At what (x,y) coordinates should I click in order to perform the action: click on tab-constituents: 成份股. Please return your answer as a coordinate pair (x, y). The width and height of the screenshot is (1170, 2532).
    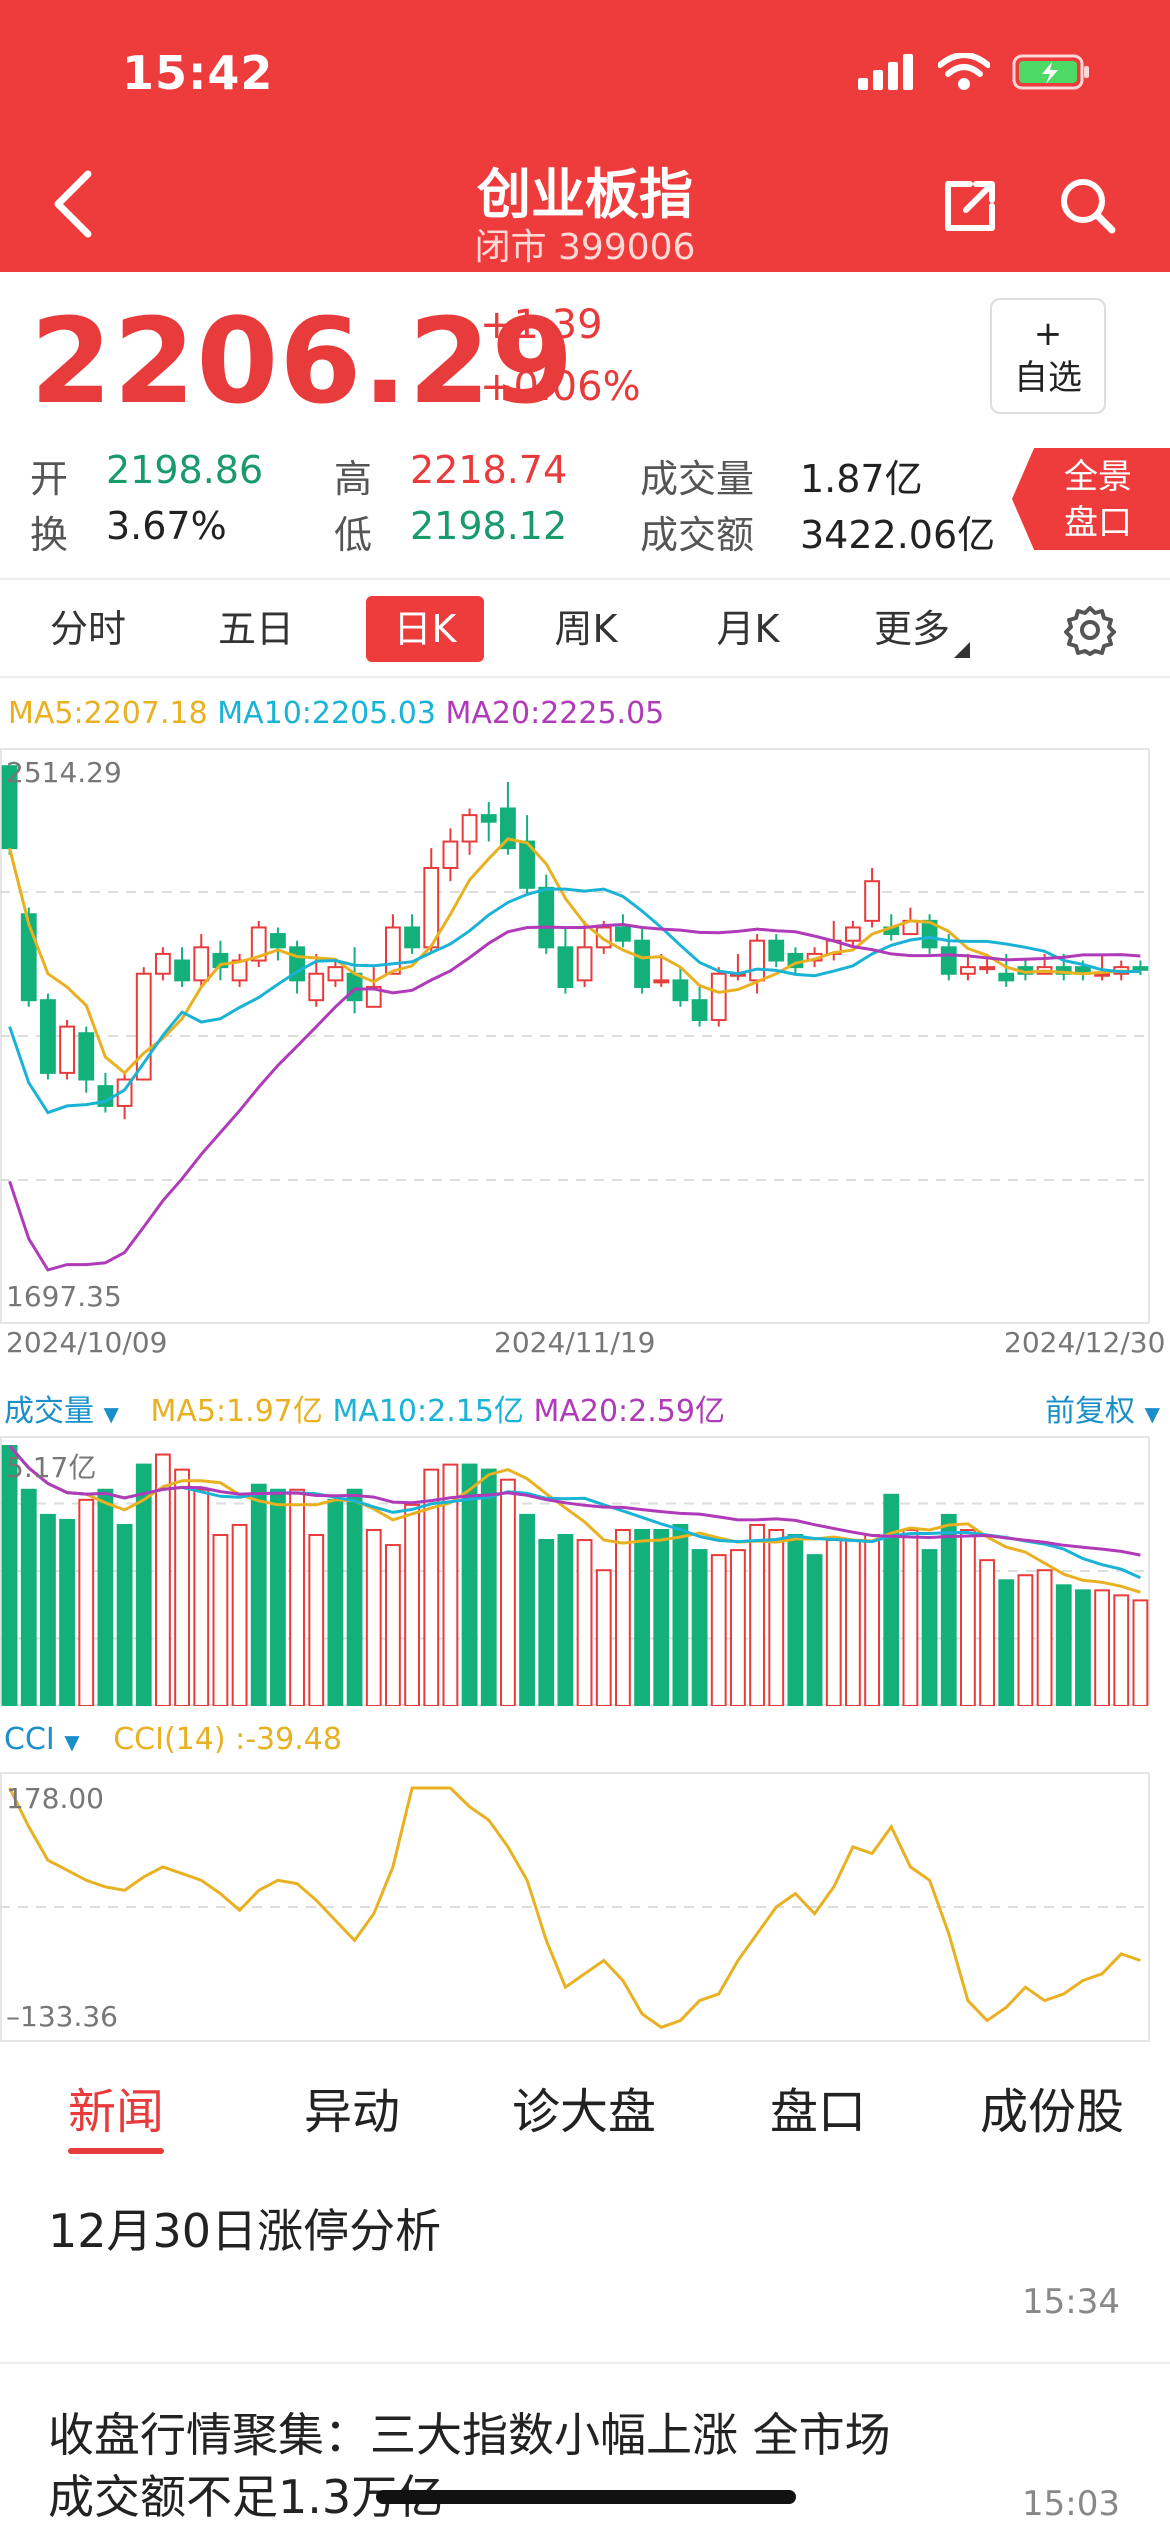
    Looking at the image, I should click on (1052, 2107).